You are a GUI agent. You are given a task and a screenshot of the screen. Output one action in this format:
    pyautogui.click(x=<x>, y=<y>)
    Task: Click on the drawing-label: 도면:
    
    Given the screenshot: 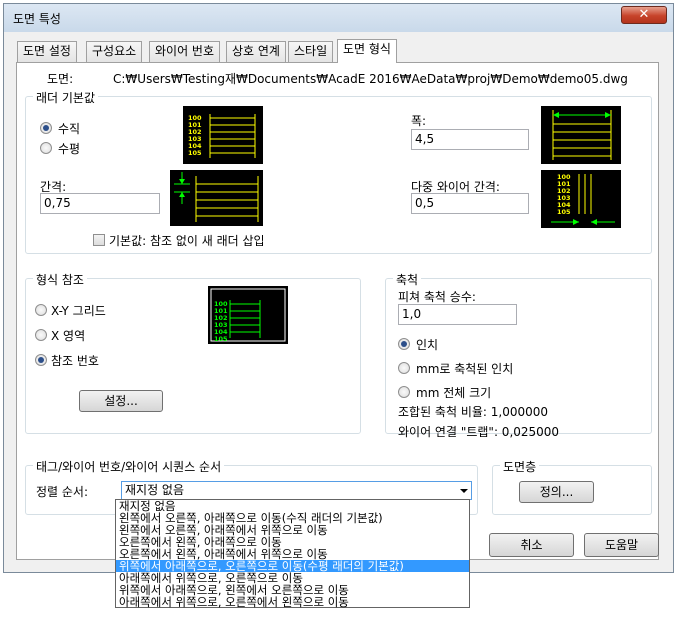 What is the action you would take?
    pyautogui.click(x=60, y=79)
    